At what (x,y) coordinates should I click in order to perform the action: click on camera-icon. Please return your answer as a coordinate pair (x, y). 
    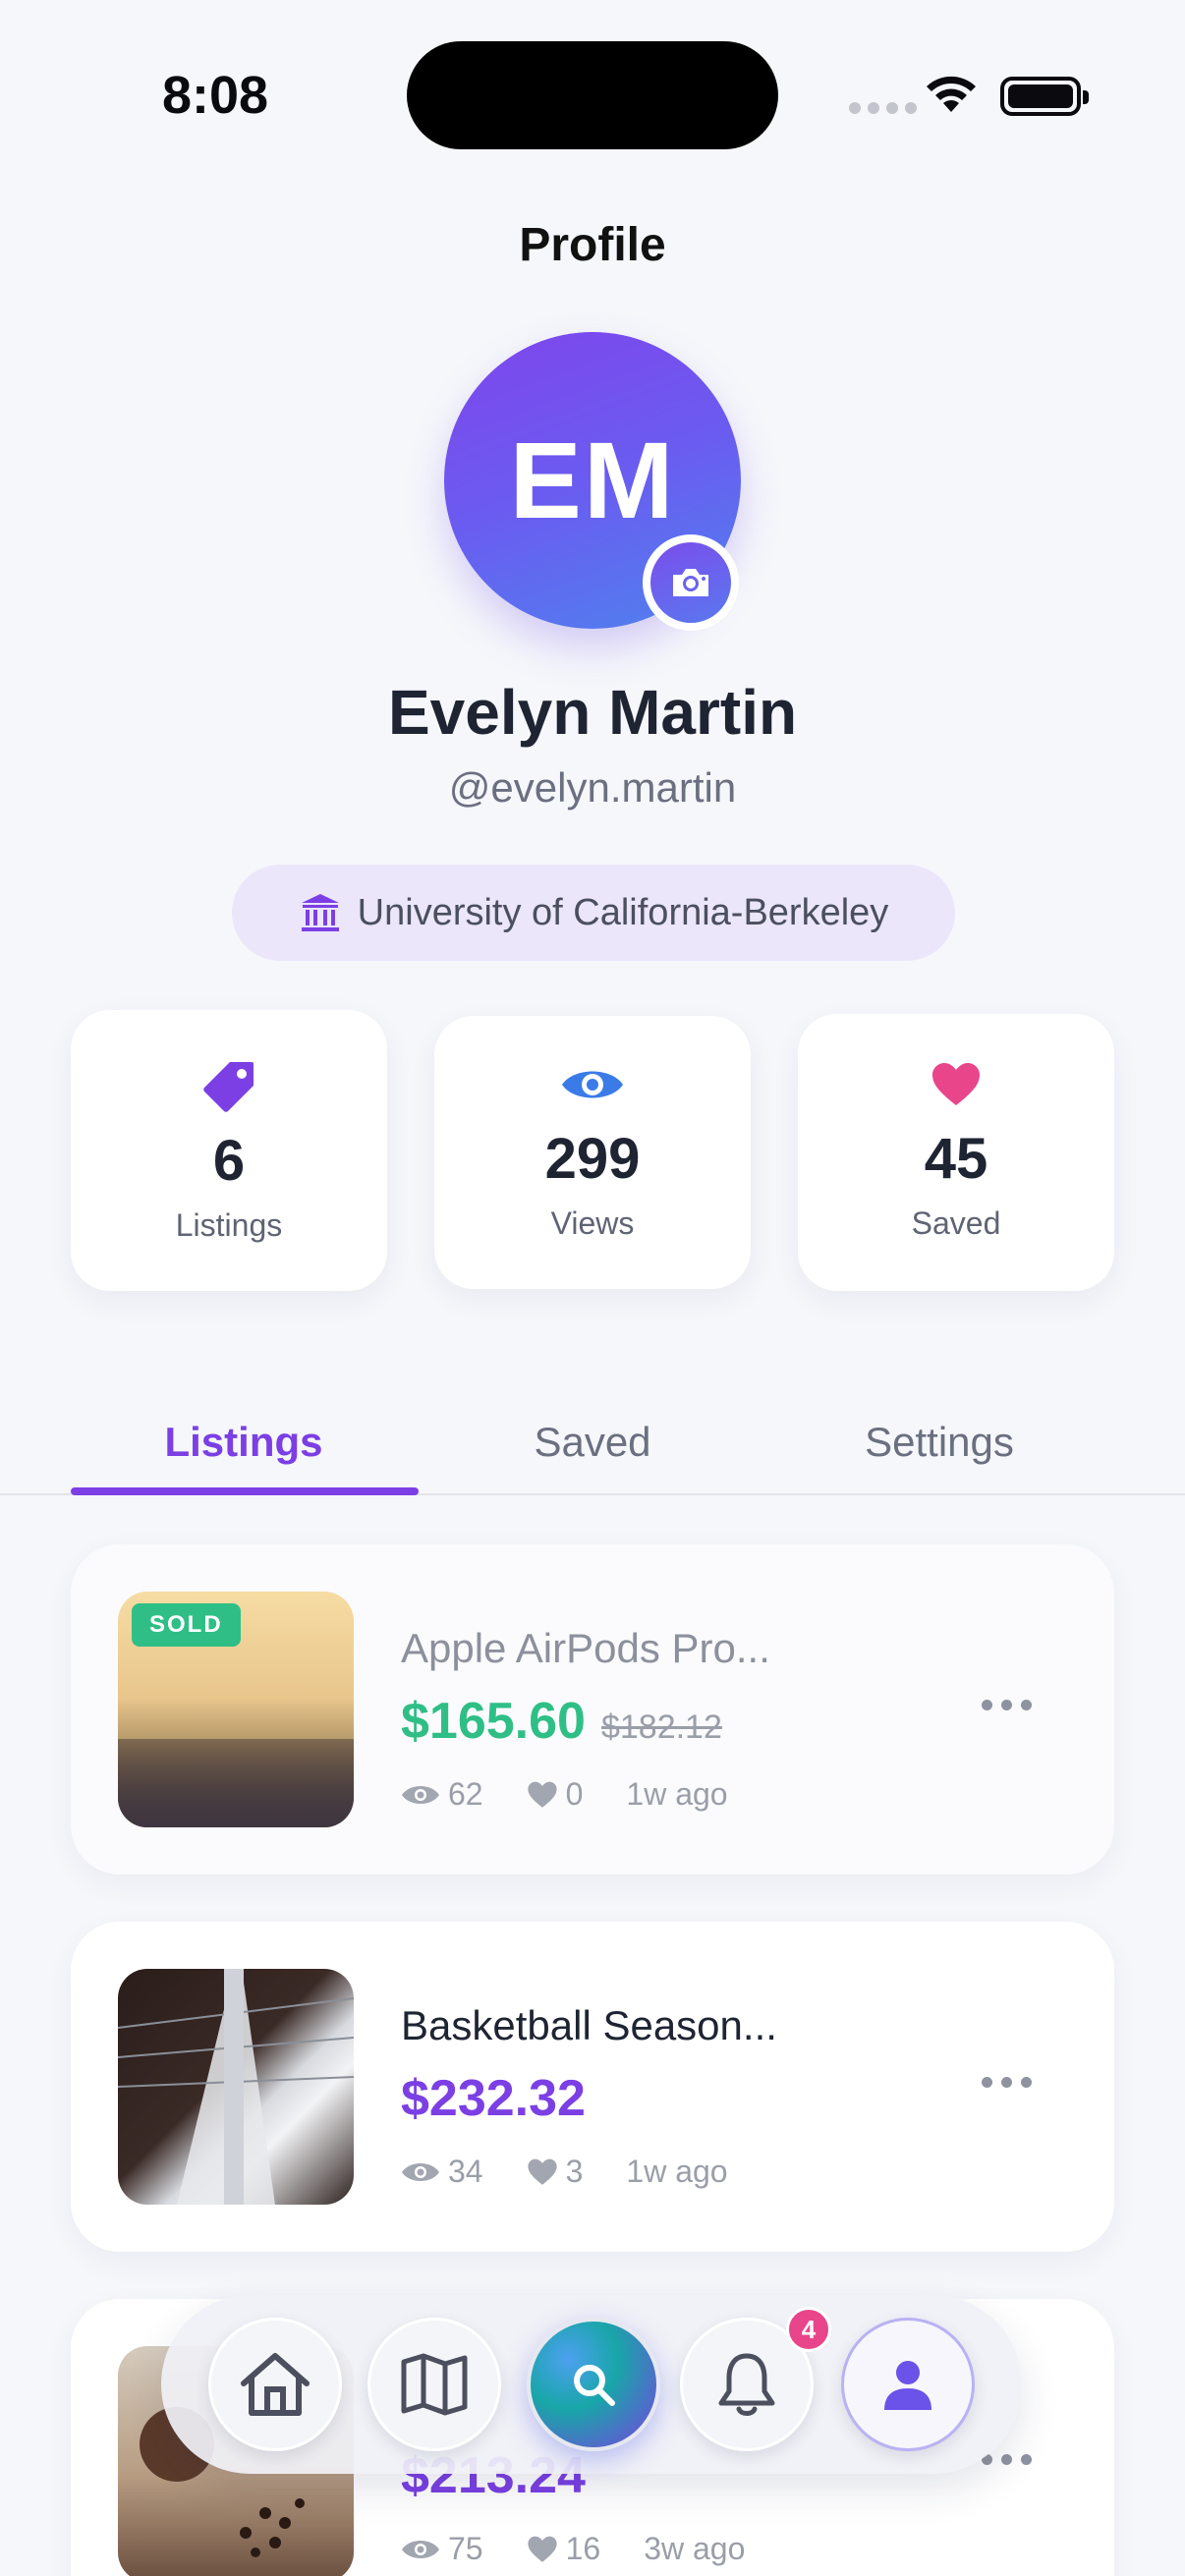
    Looking at the image, I should click on (691, 582).